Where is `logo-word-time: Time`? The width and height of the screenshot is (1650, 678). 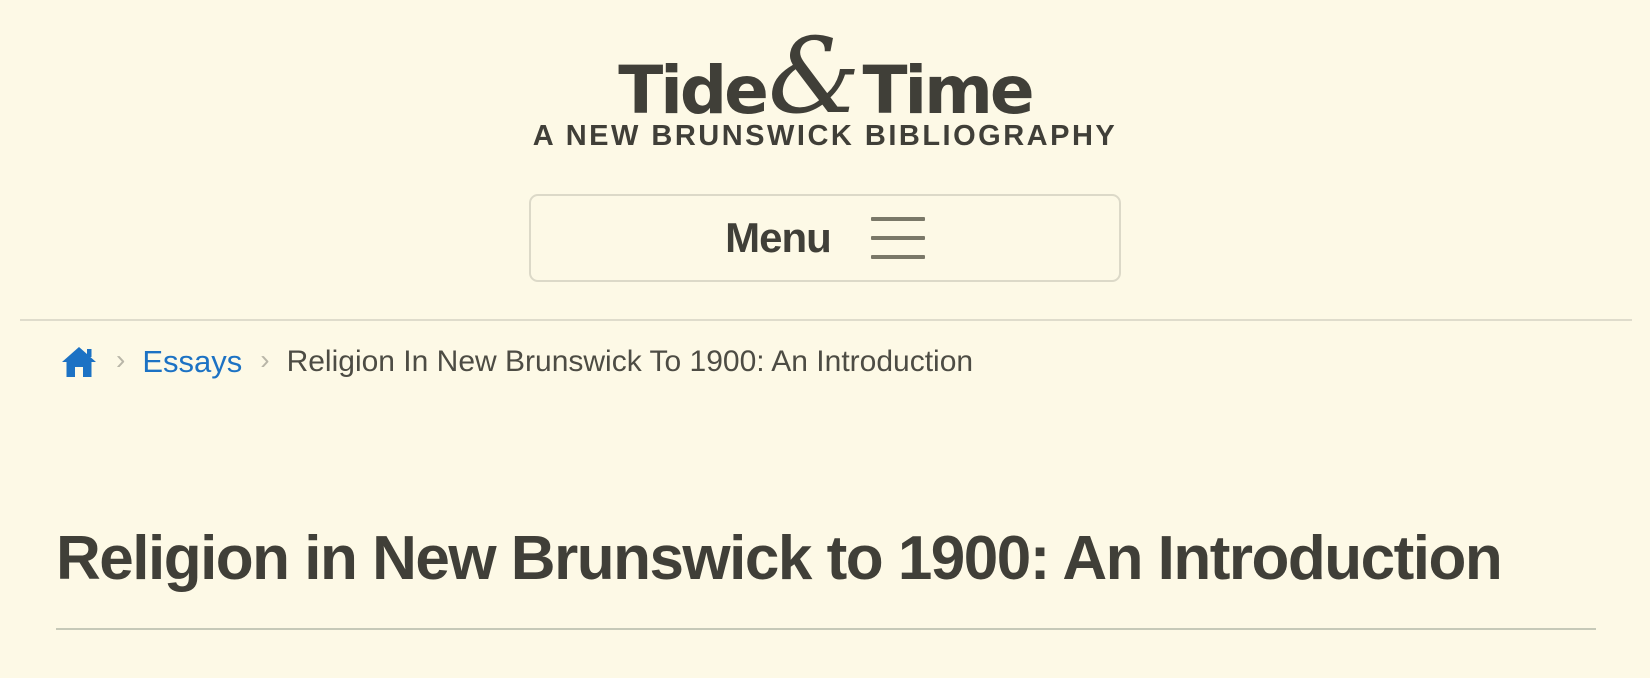
logo-word-time: Time is located at coordinates (948, 90).